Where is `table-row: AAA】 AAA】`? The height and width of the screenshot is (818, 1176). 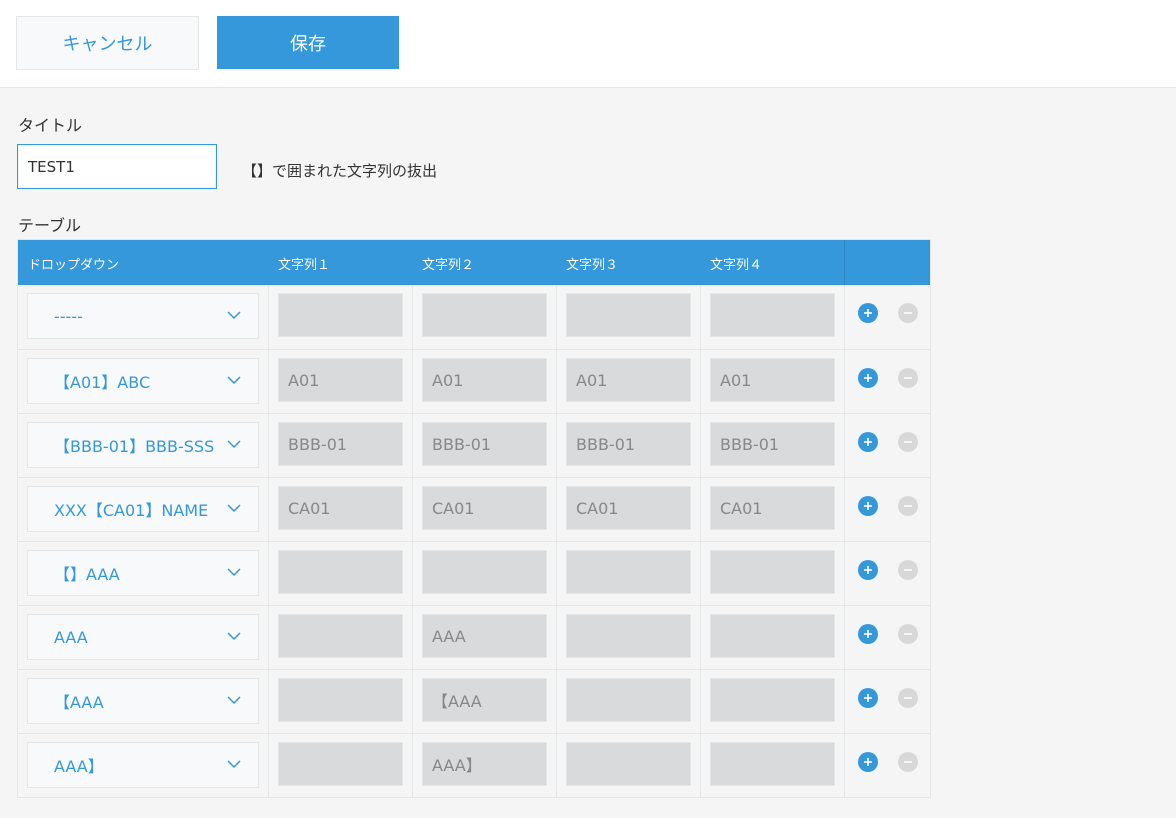
table-row: AAA】 AAA】 is located at coordinates (474, 765).